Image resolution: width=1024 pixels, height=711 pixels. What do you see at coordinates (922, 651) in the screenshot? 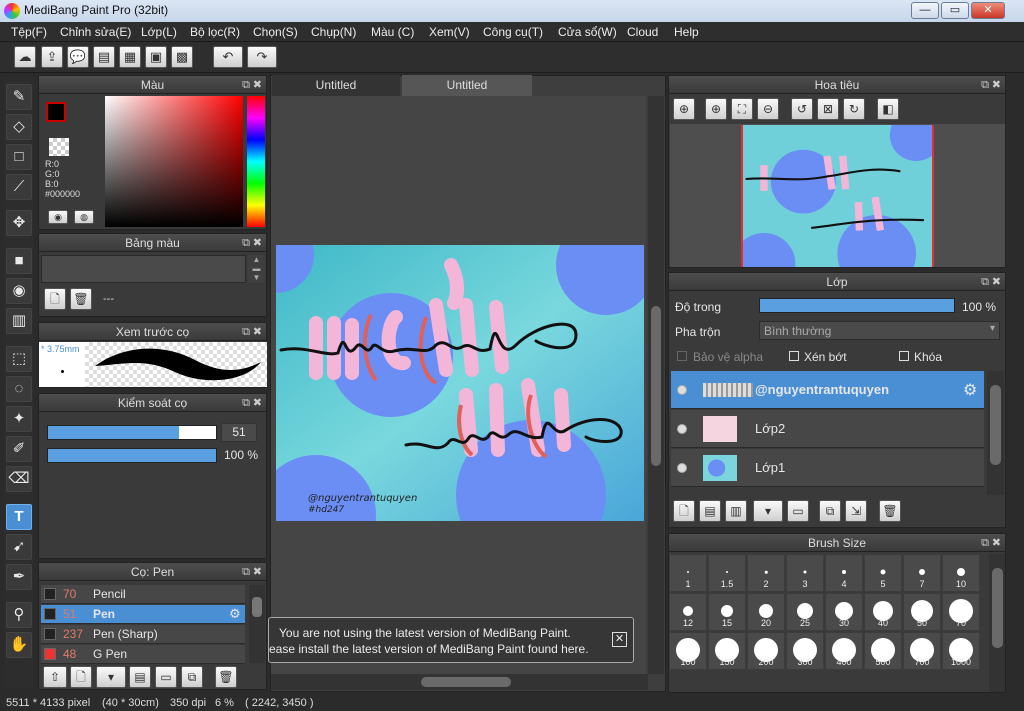
I see `brush-size-cell: 700` at bounding box center [922, 651].